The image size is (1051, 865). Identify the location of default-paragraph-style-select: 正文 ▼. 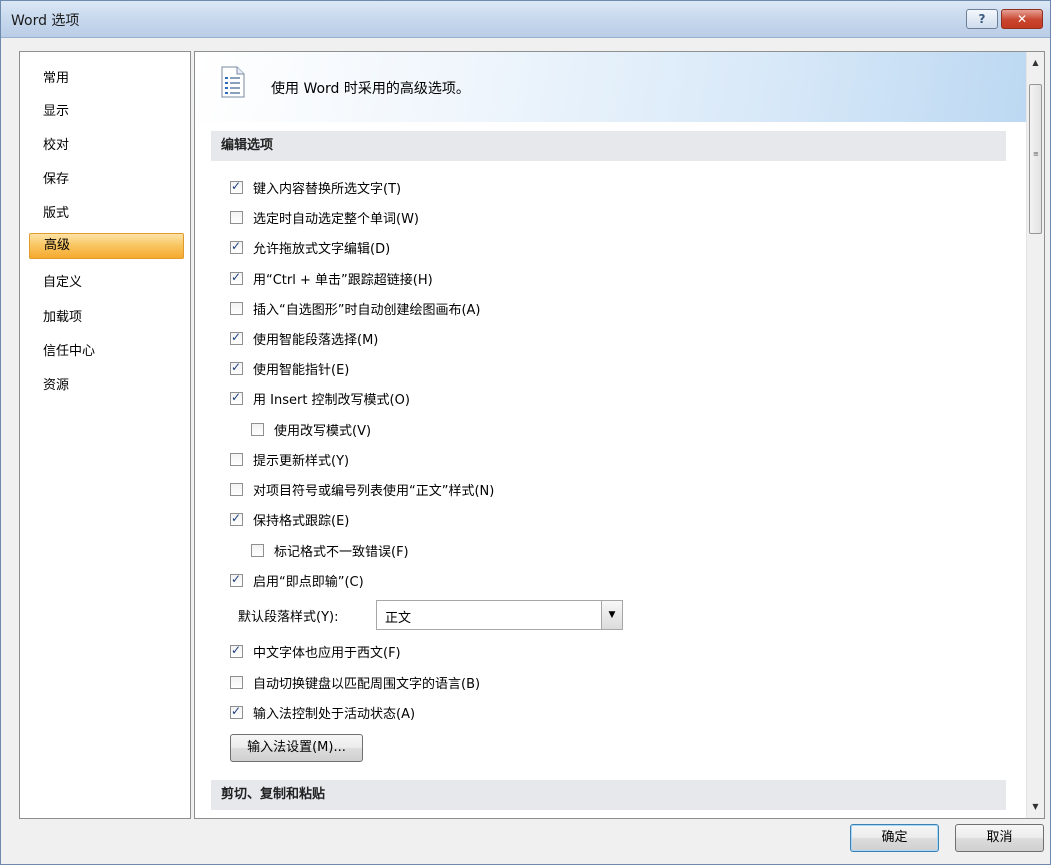
(499, 615).